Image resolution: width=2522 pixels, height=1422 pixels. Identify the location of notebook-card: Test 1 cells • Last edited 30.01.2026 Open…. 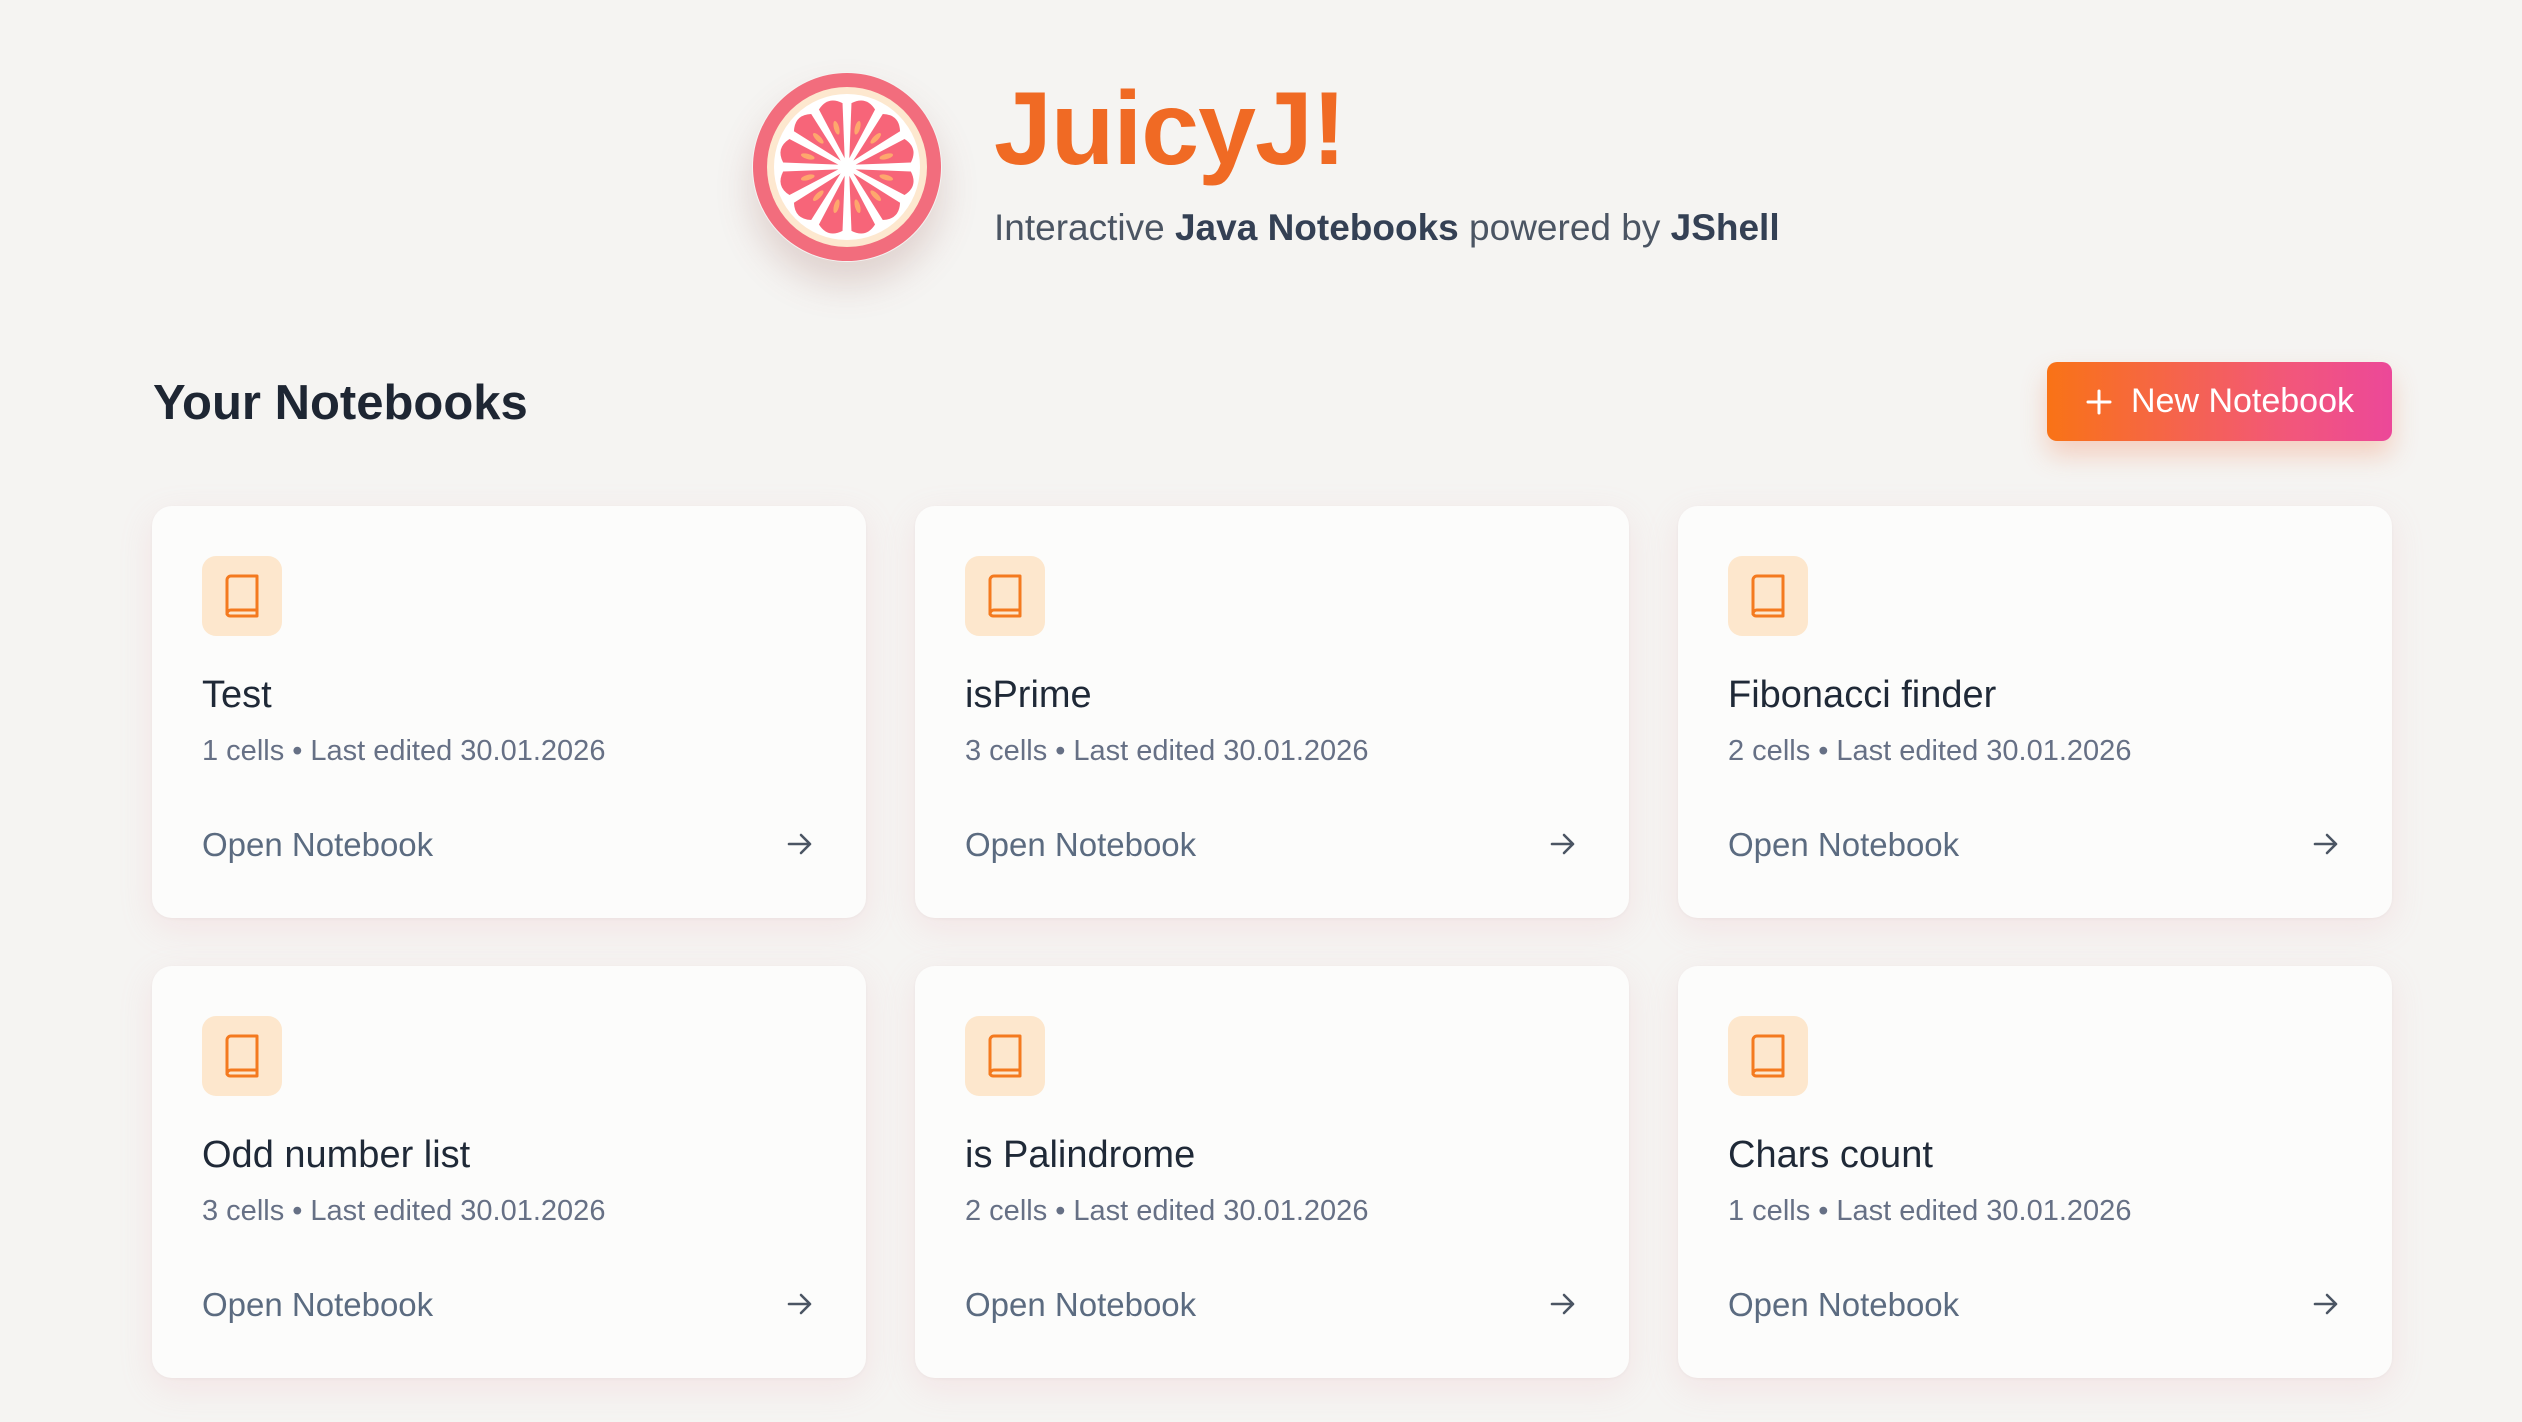
(509, 712).